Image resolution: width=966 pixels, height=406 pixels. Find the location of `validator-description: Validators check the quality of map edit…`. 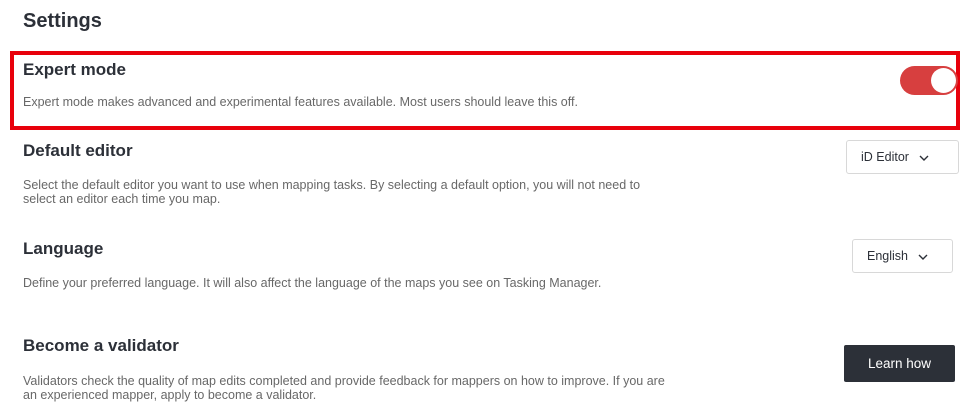

validator-description: Validators check the quality of map edit… is located at coordinates (344, 388).